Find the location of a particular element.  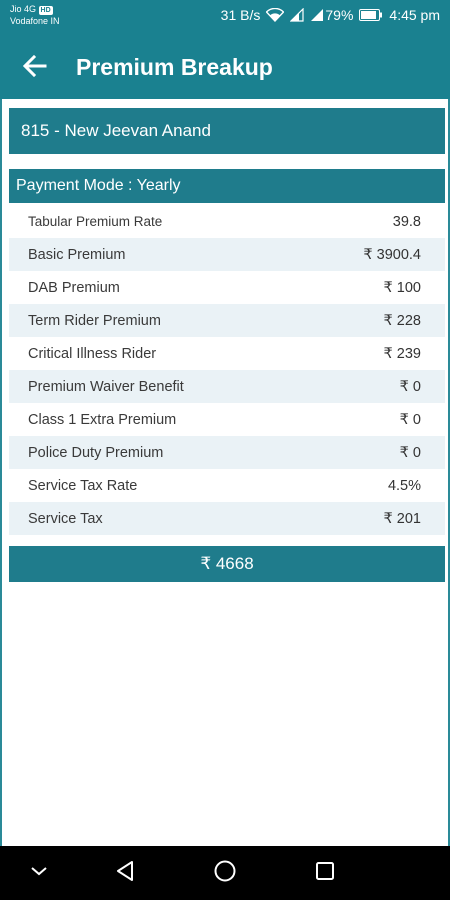

back-triangle-icon is located at coordinates (125, 873).